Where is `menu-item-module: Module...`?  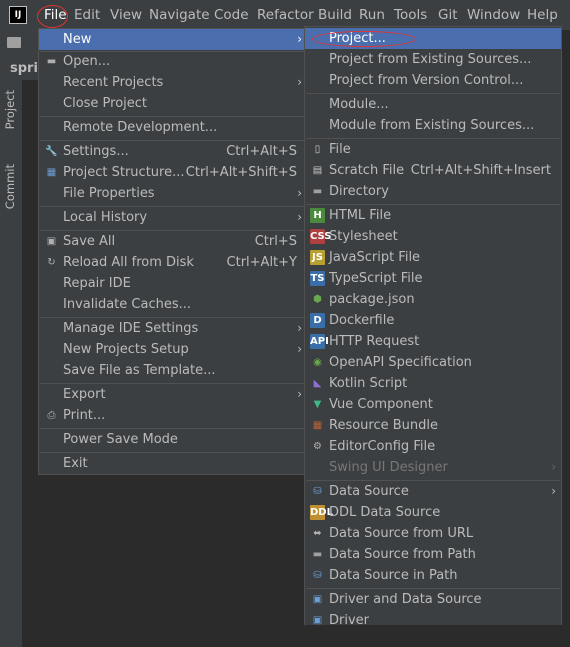 menu-item-module: Module... is located at coordinates (433, 104).